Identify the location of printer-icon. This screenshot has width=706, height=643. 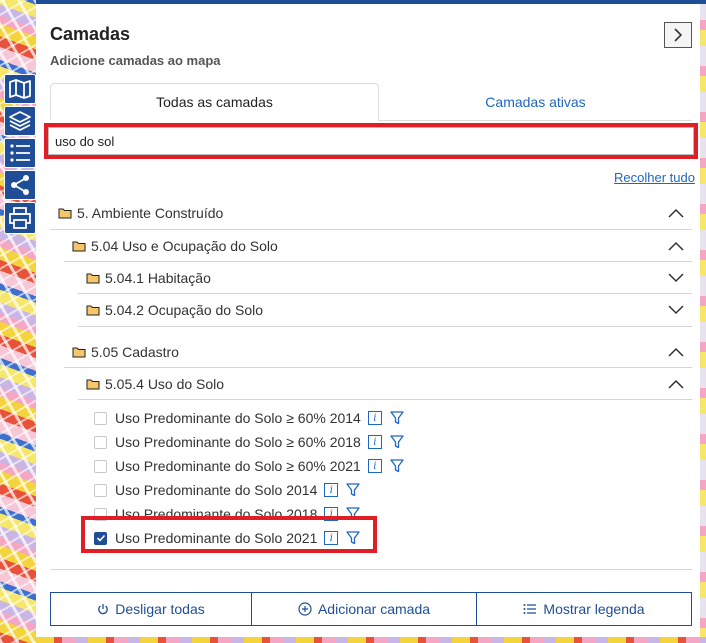
(20, 218).